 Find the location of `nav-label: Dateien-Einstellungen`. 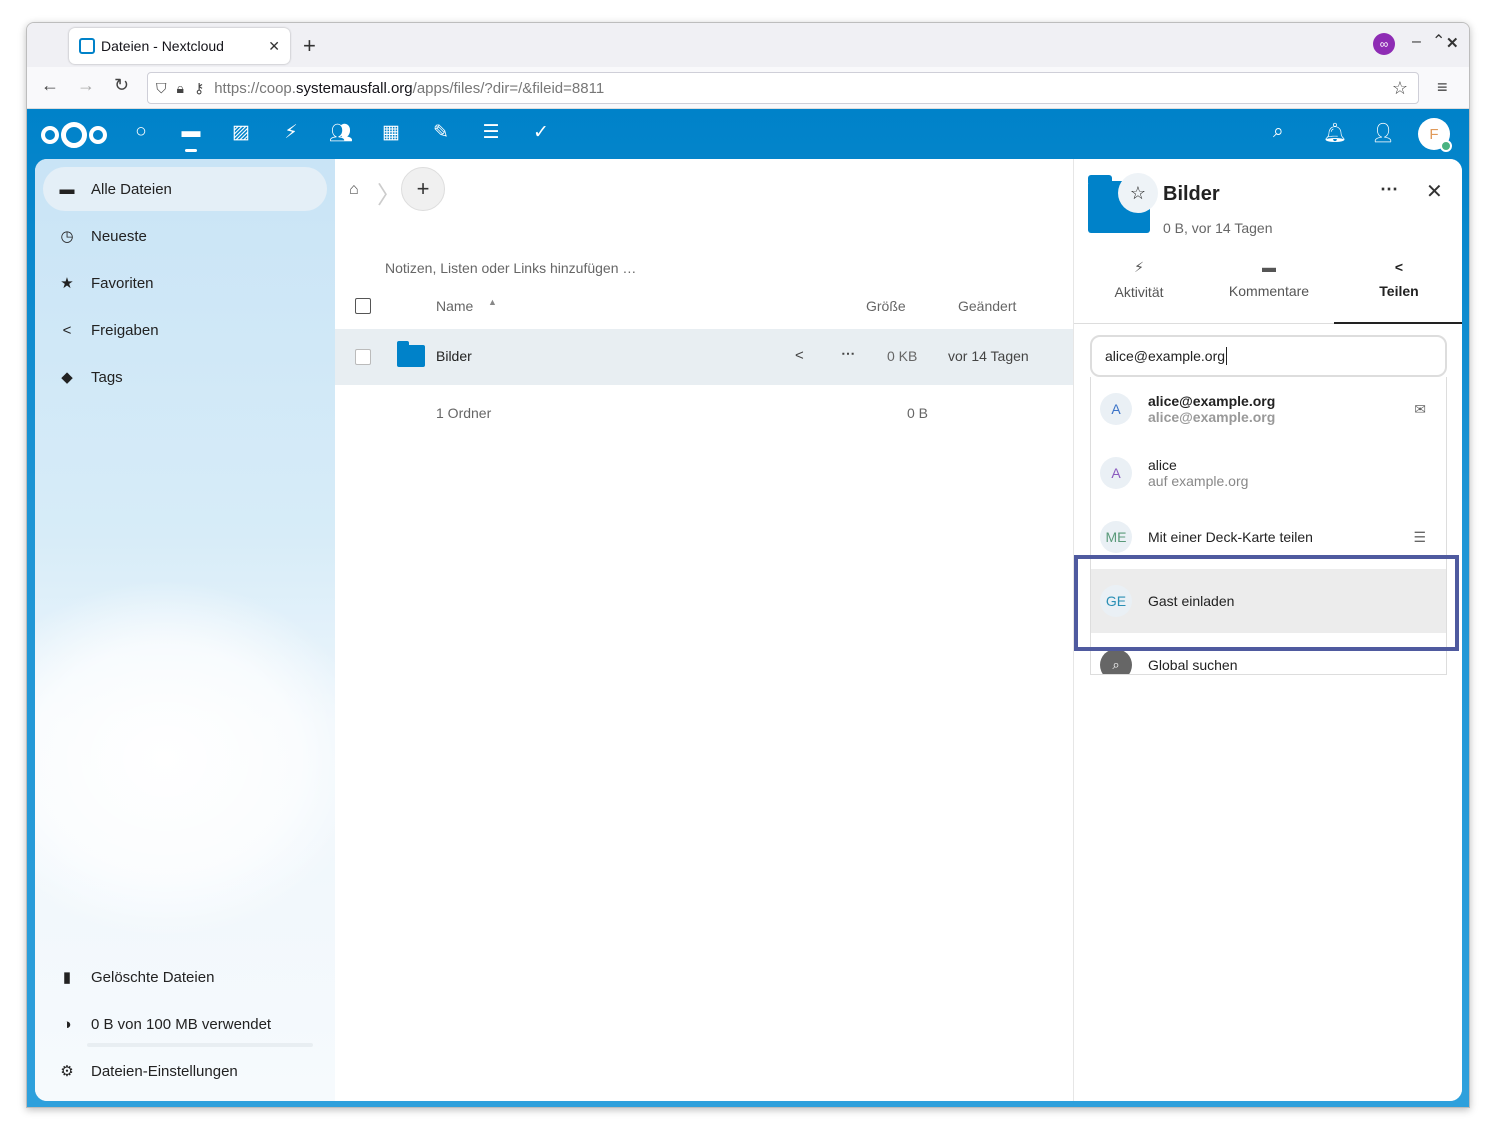

nav-label: Dateien-Einstellungen is located at coordinates (164, 1071).